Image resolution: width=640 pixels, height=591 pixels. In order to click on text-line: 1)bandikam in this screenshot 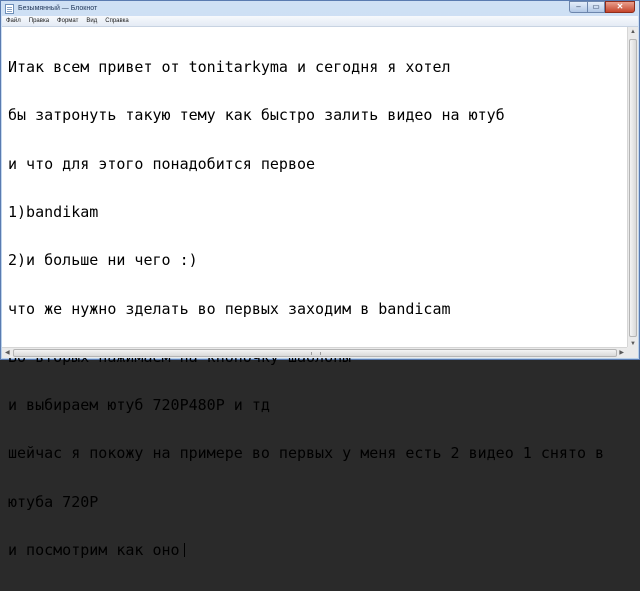, I will do `click(53, 212)`.